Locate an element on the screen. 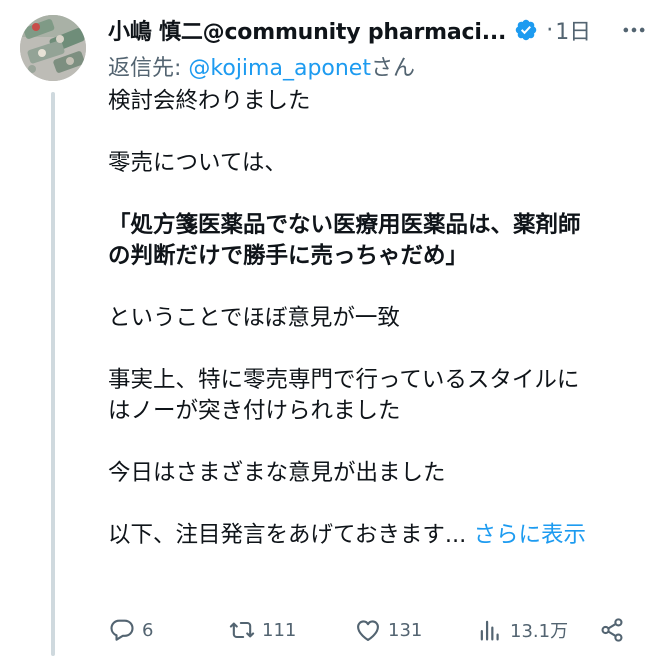 The height and width of the screenshot is (656, 668). views-button: 13.1万 is located at coordinates (522, 630).